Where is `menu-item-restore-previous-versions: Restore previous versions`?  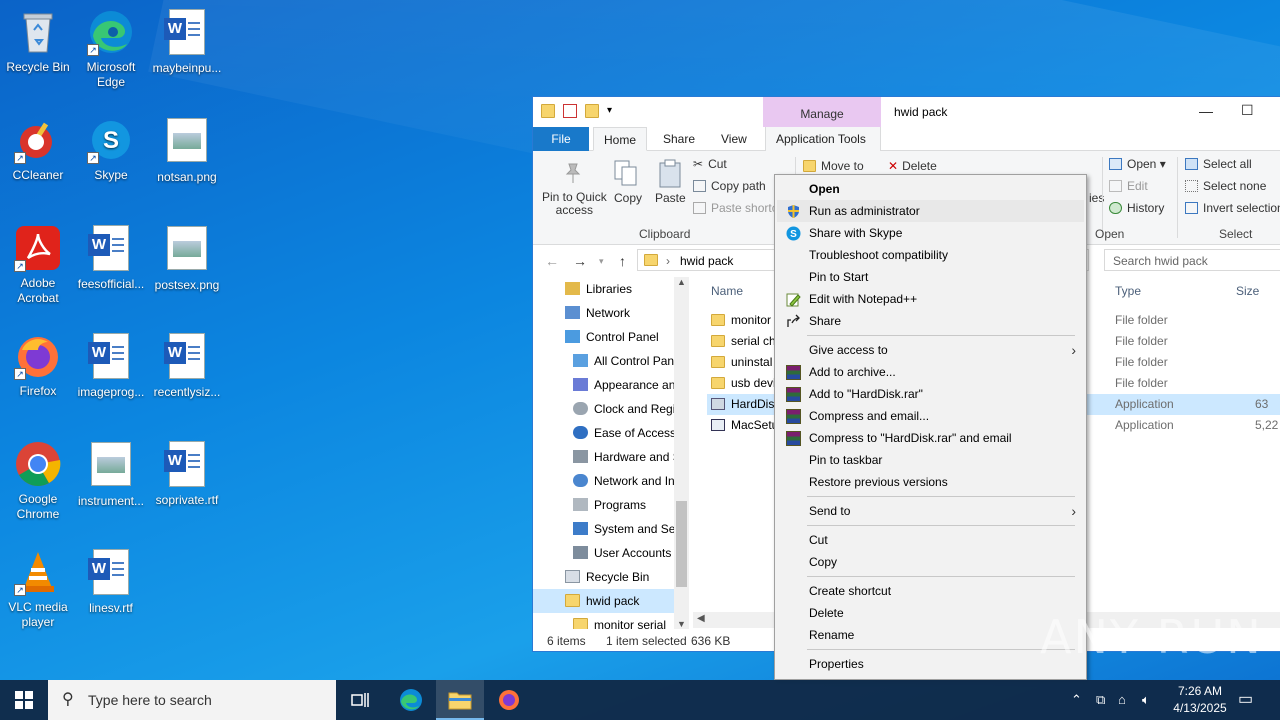
menu-item-restore-previous-versions: Restore previous versions is located at coordinates (930, 482).